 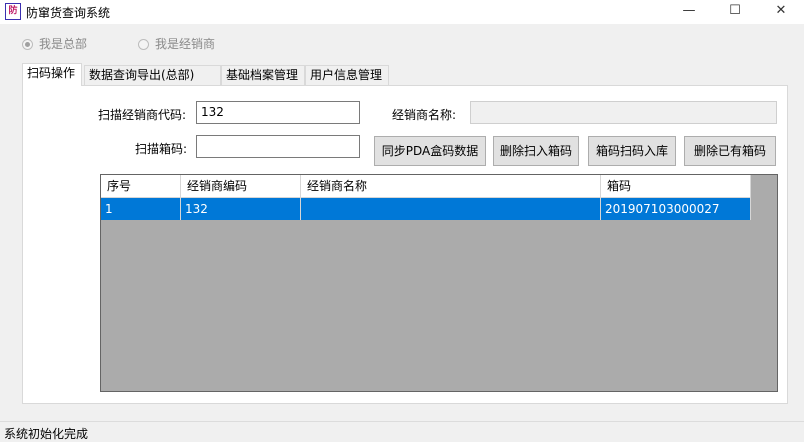 What do you see at coordinates (142, 115) in the screenshot?
I see `dealer-code-label: 扫描经销商代码:` at bounding box center [142, 115].